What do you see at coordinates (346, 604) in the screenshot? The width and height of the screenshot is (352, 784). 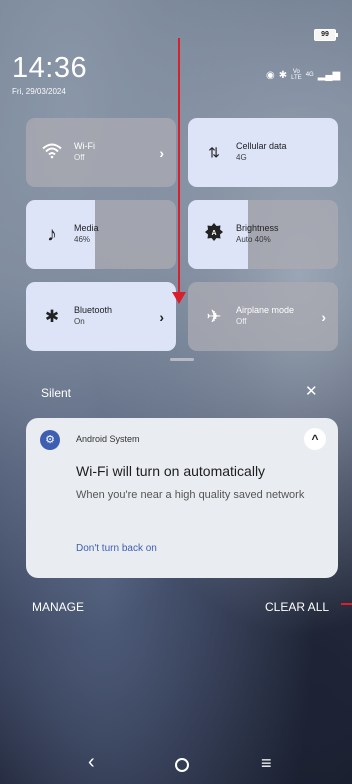 I see `annotation-mark` at bounding box center [346, 604].